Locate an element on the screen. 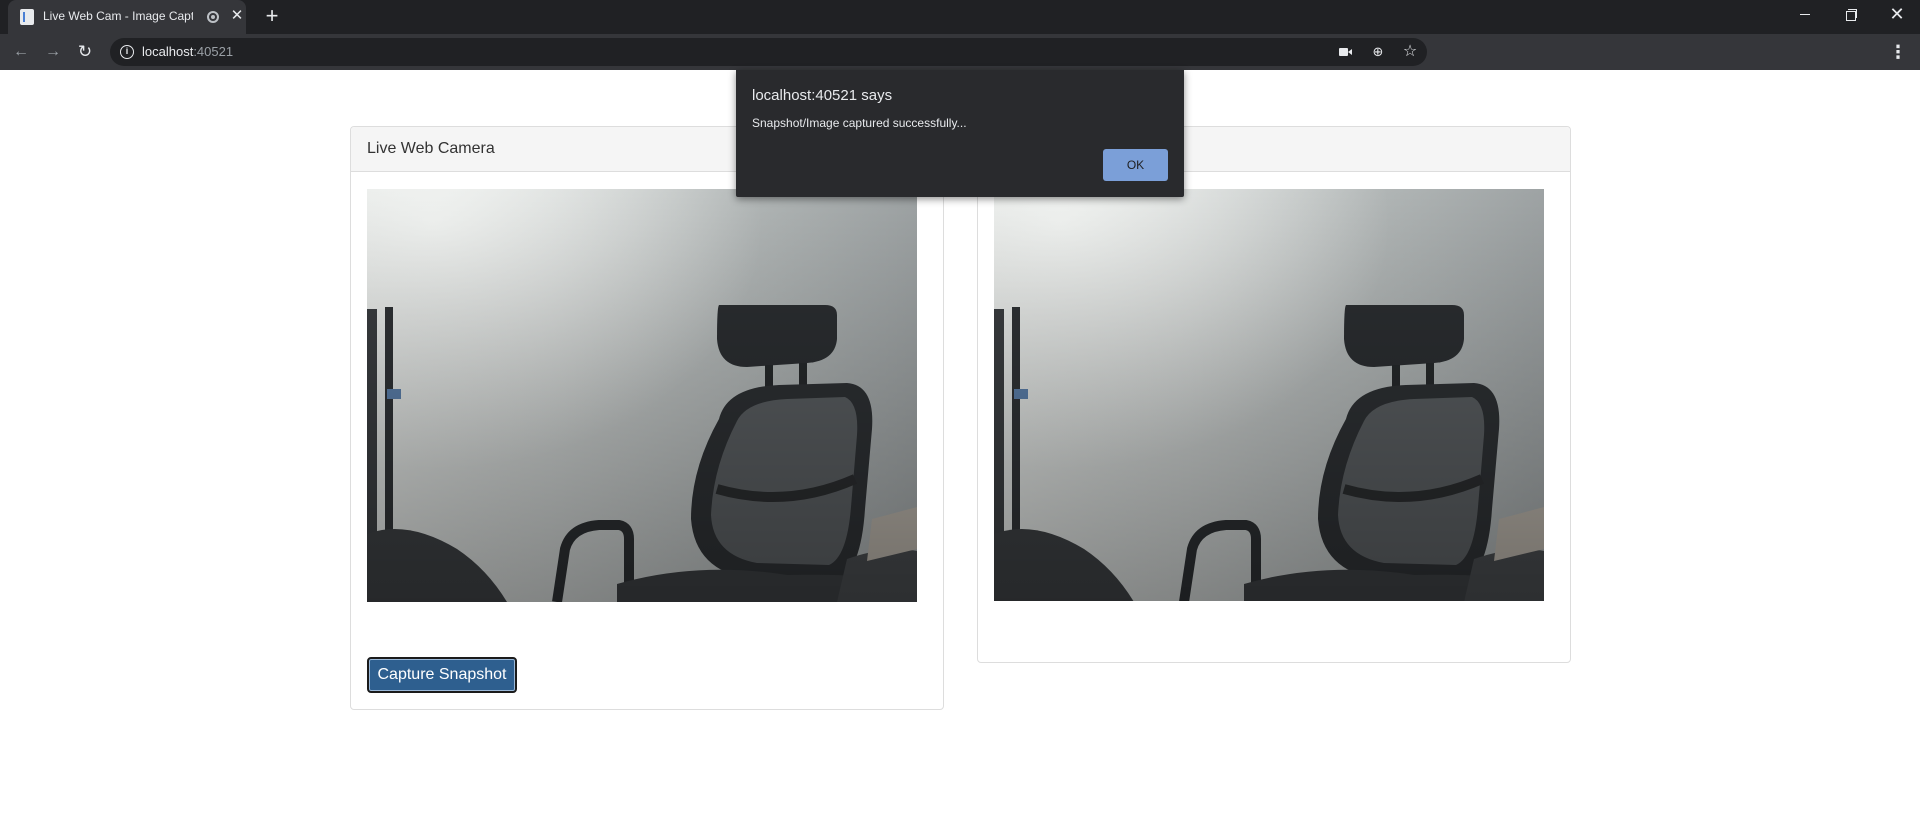 This screenshot has width=1920, height=828. captured-snapshot is located at coordinates (1269, 395).